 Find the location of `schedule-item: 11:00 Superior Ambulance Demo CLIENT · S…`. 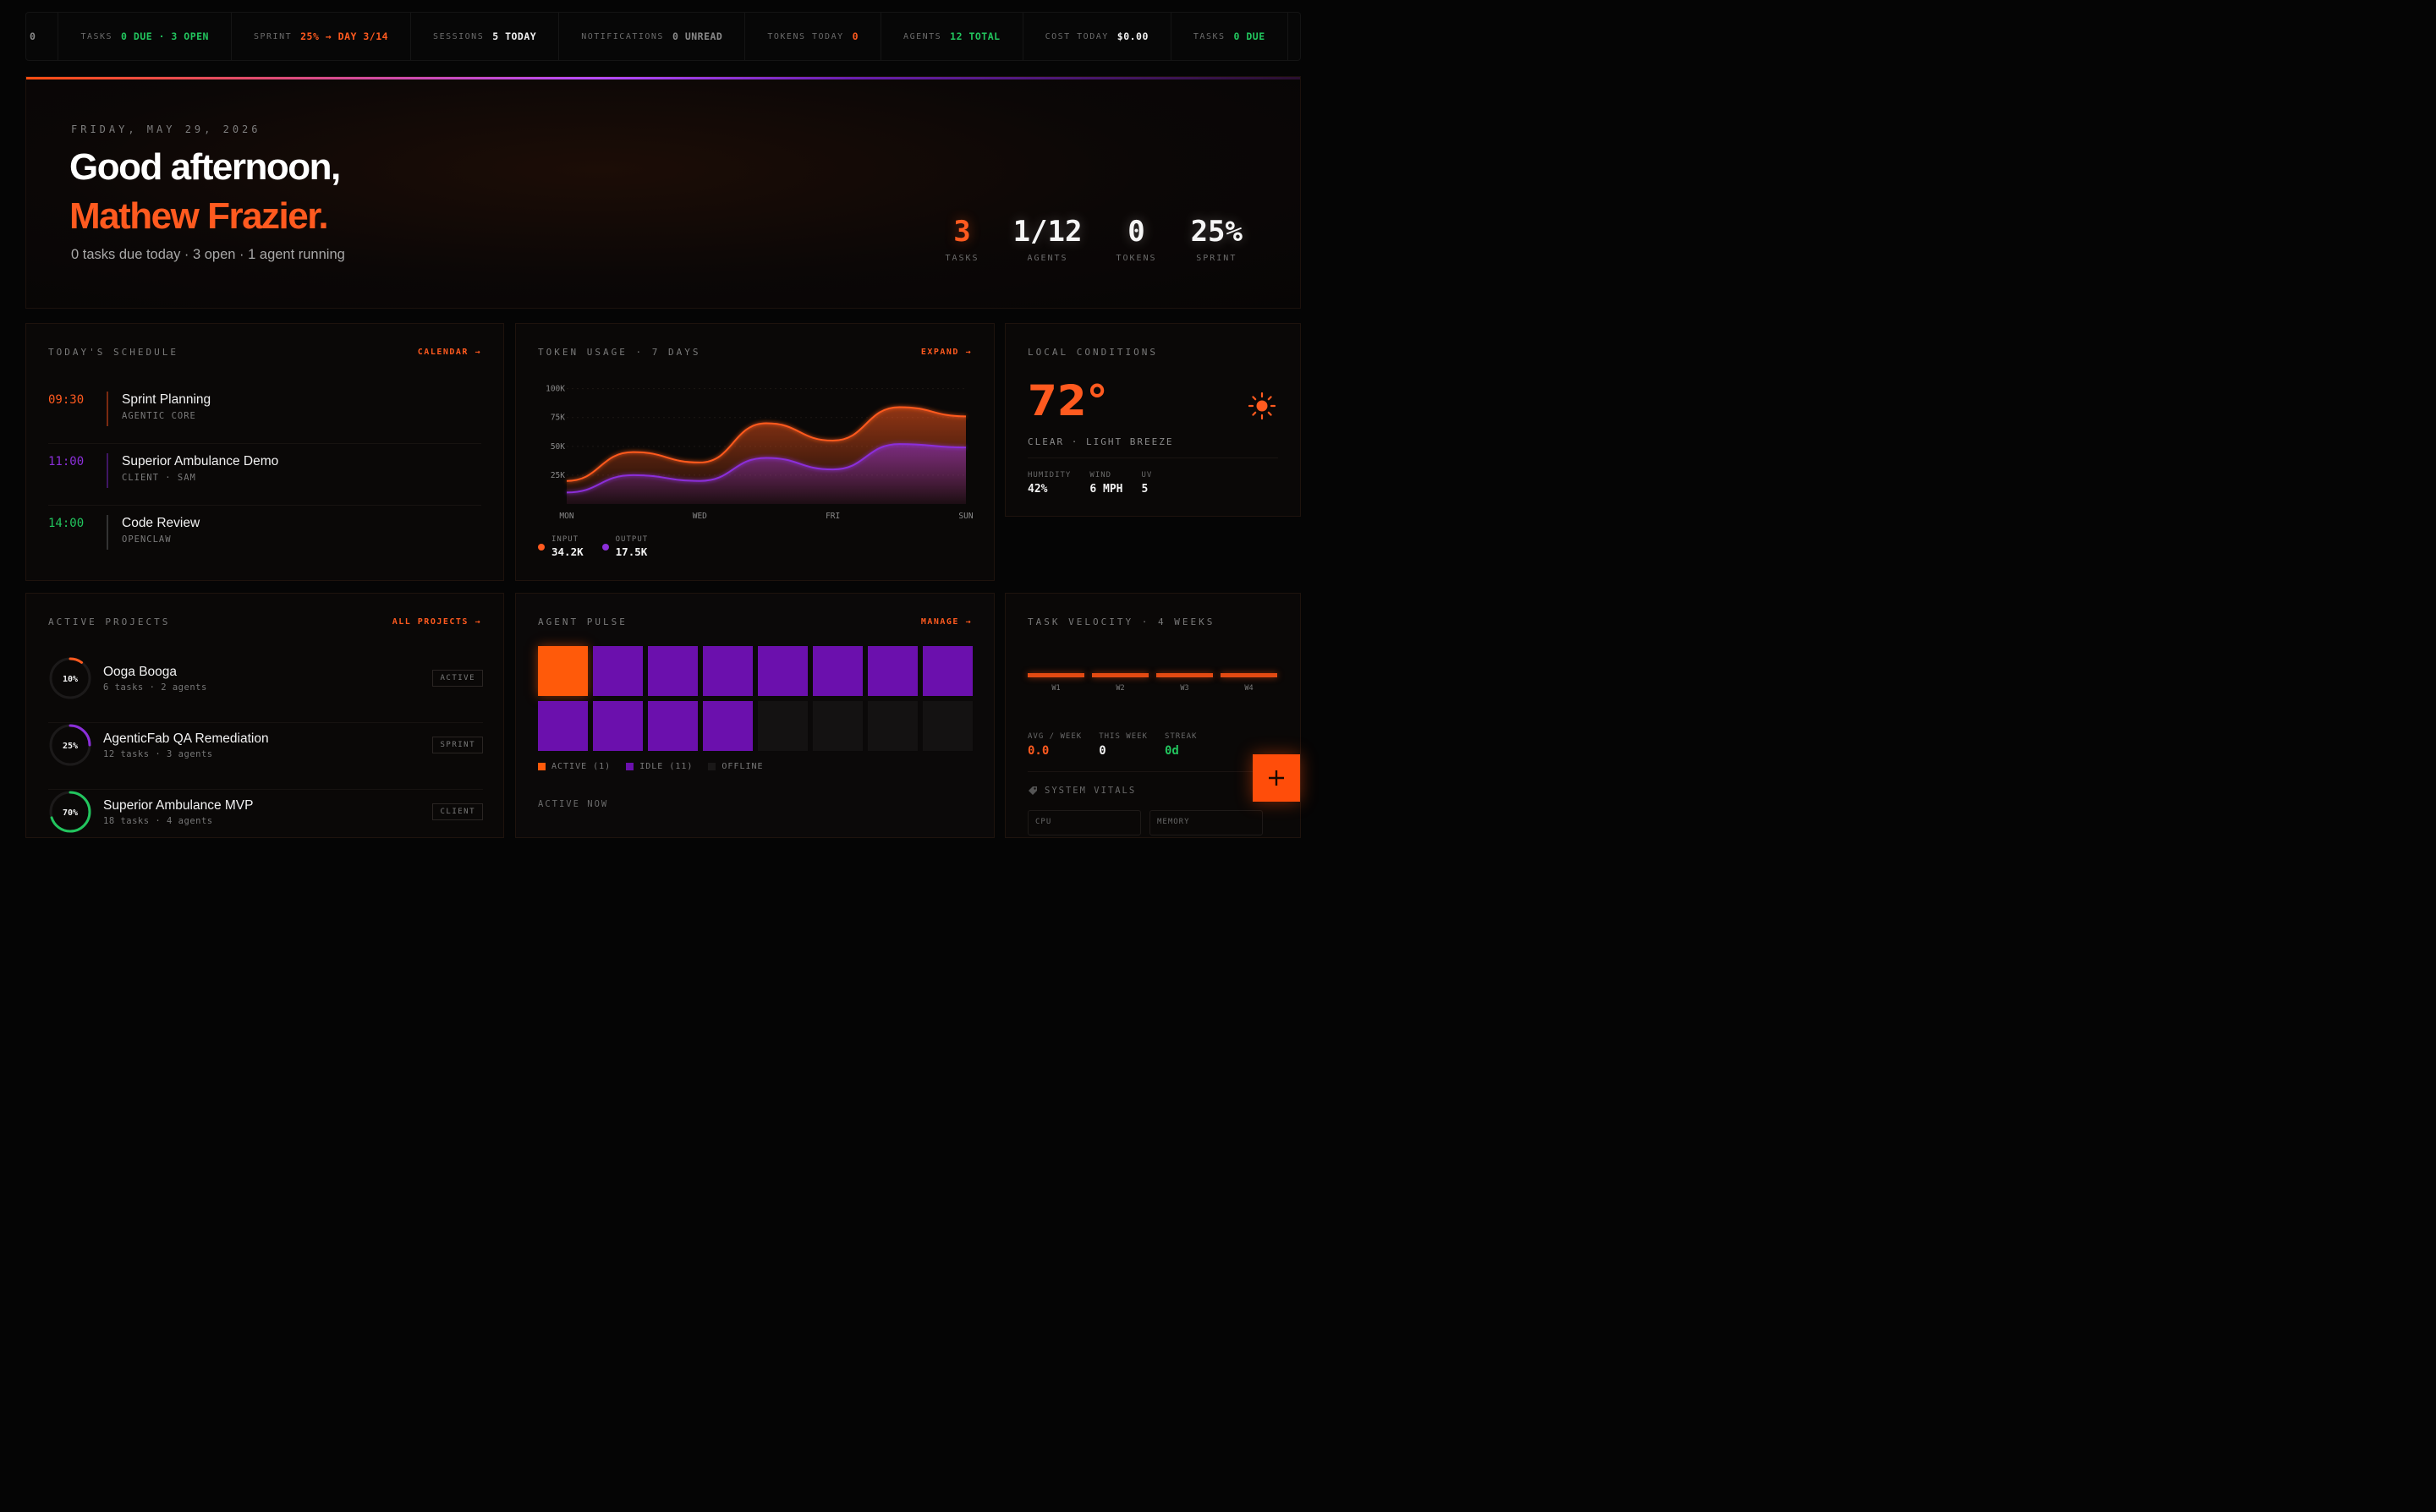

schedule-item: 11:00 Superior Ambulance Demo CLIENT · S… is located at coordinates (264, 479).